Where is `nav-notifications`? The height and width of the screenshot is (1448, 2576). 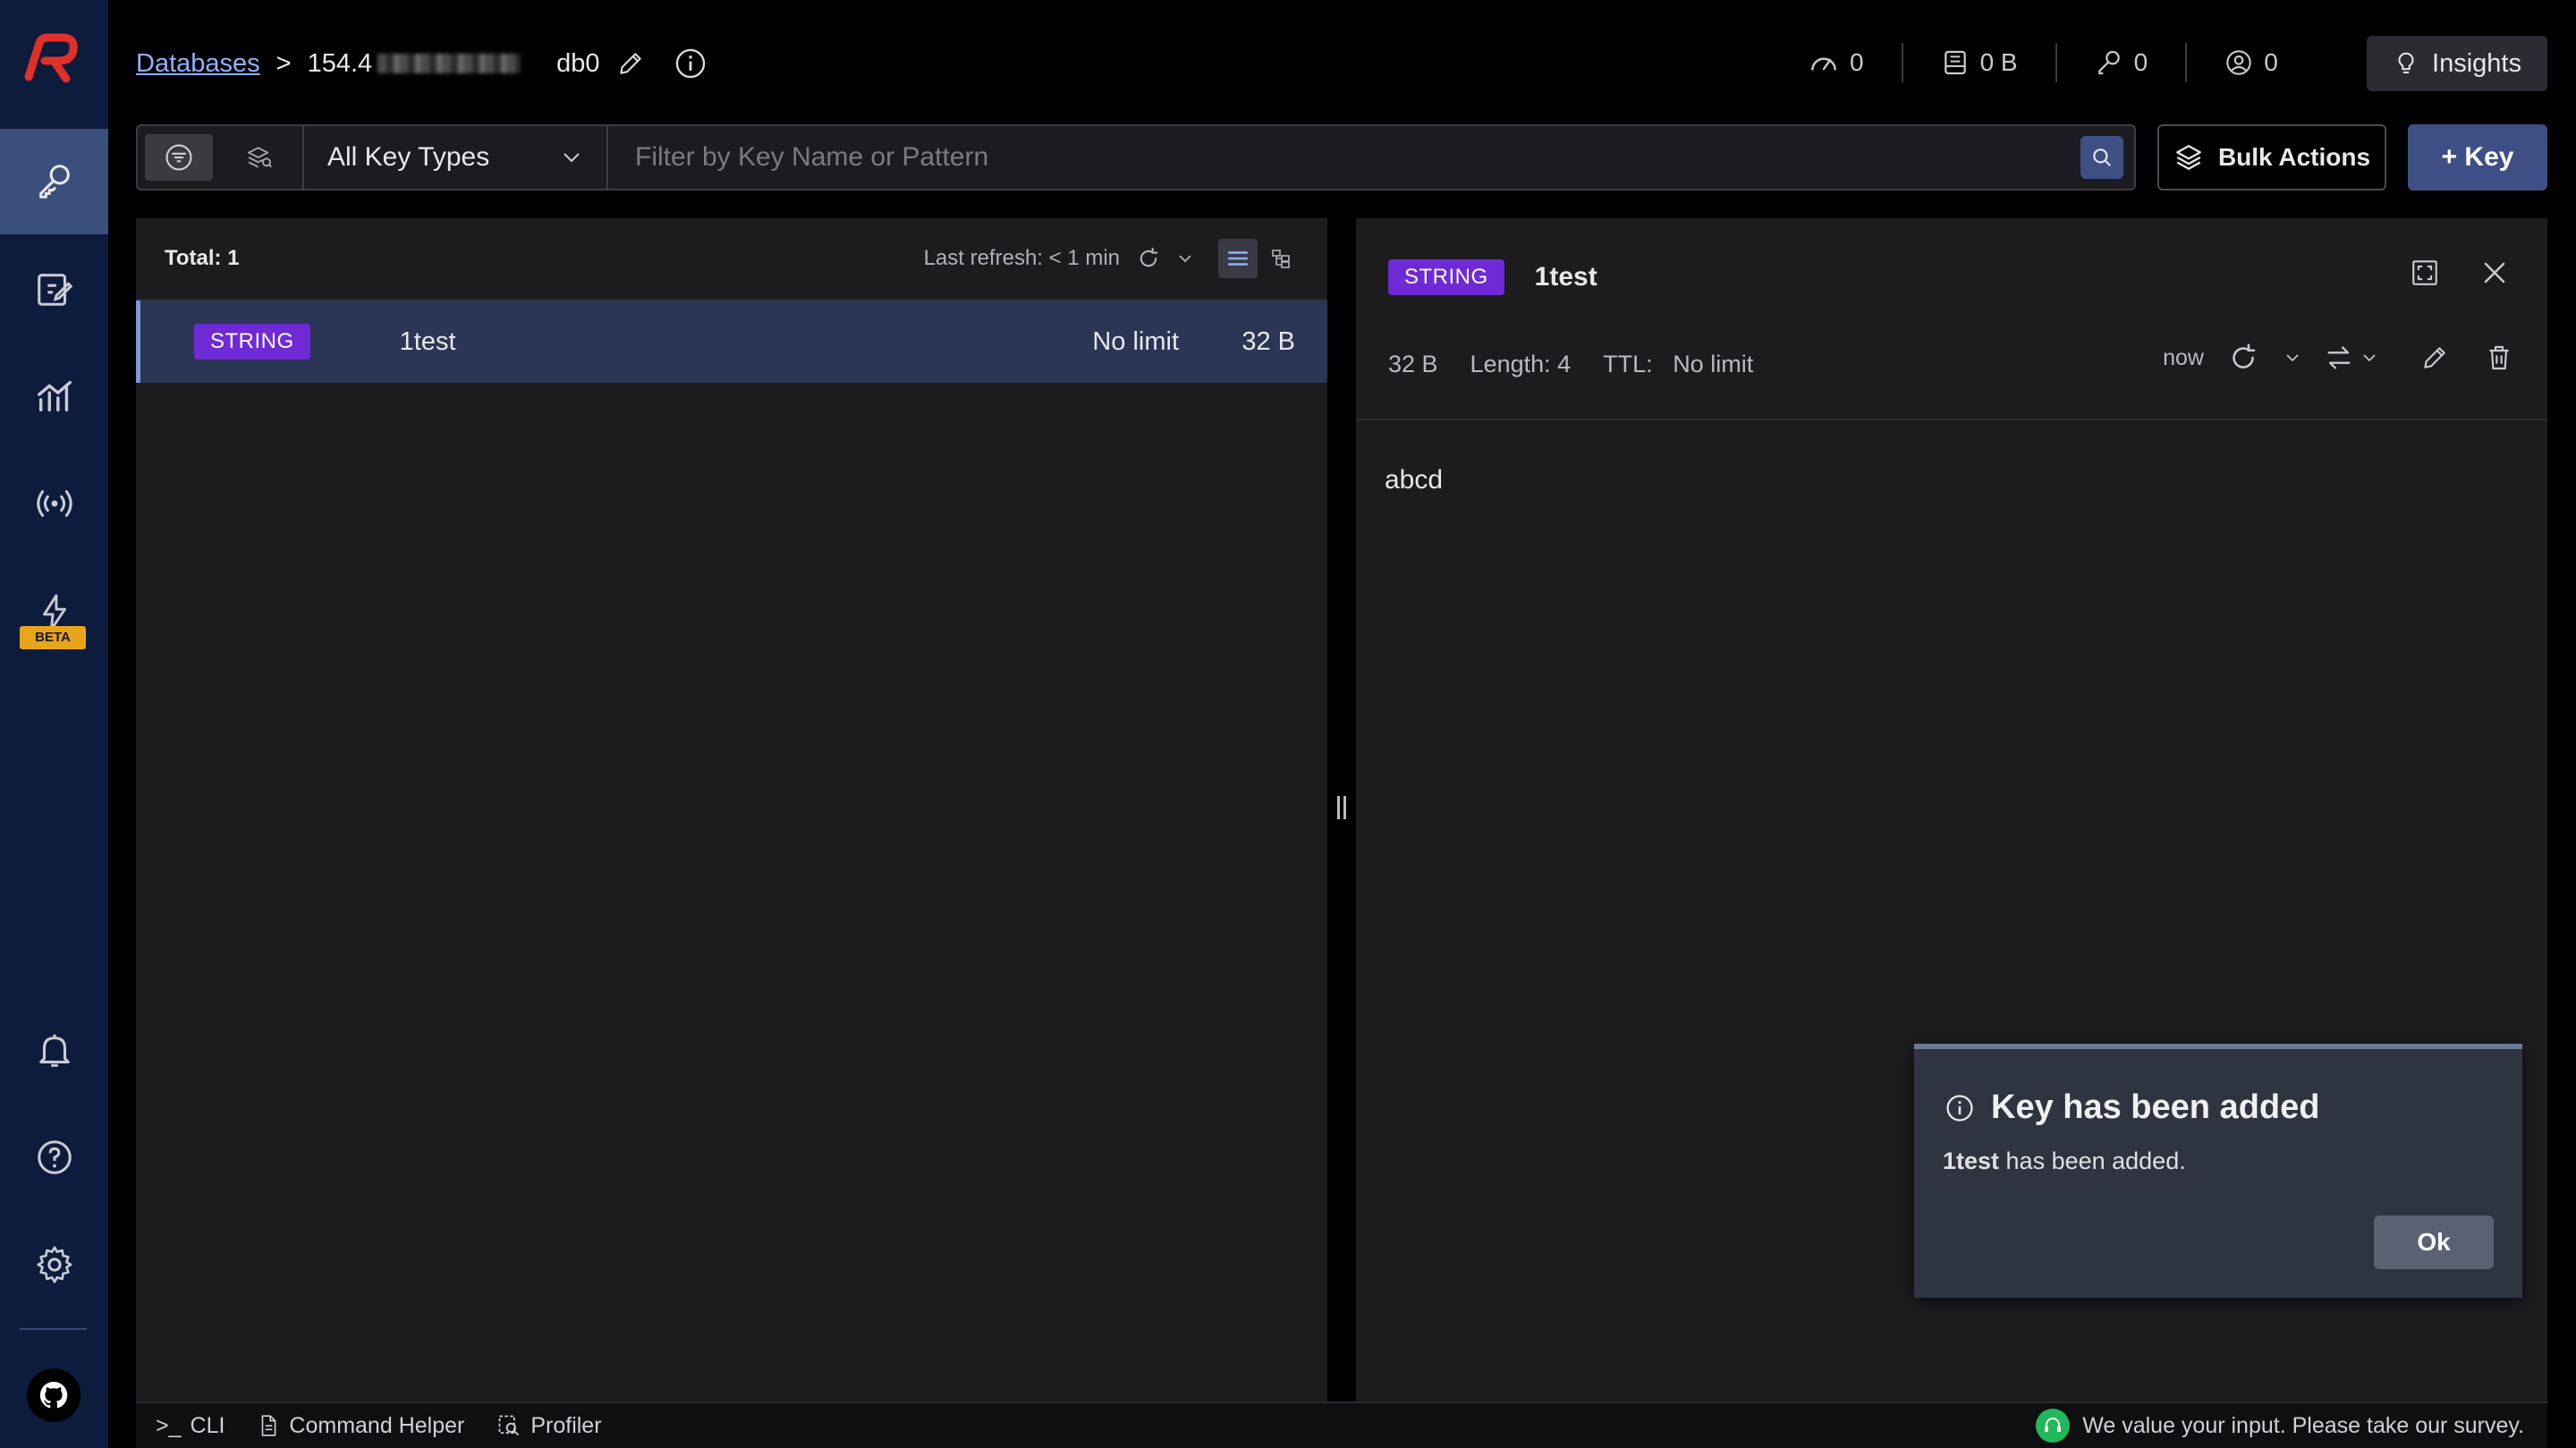 nav-notifications is located at coordinates (54, 1050).